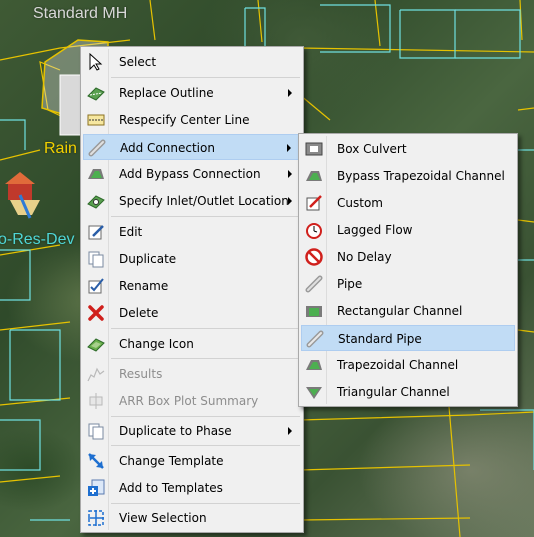  I want to click on menu-item-arr-box-plot-summary: ARR Box Plot Summary, so click(192, 401).